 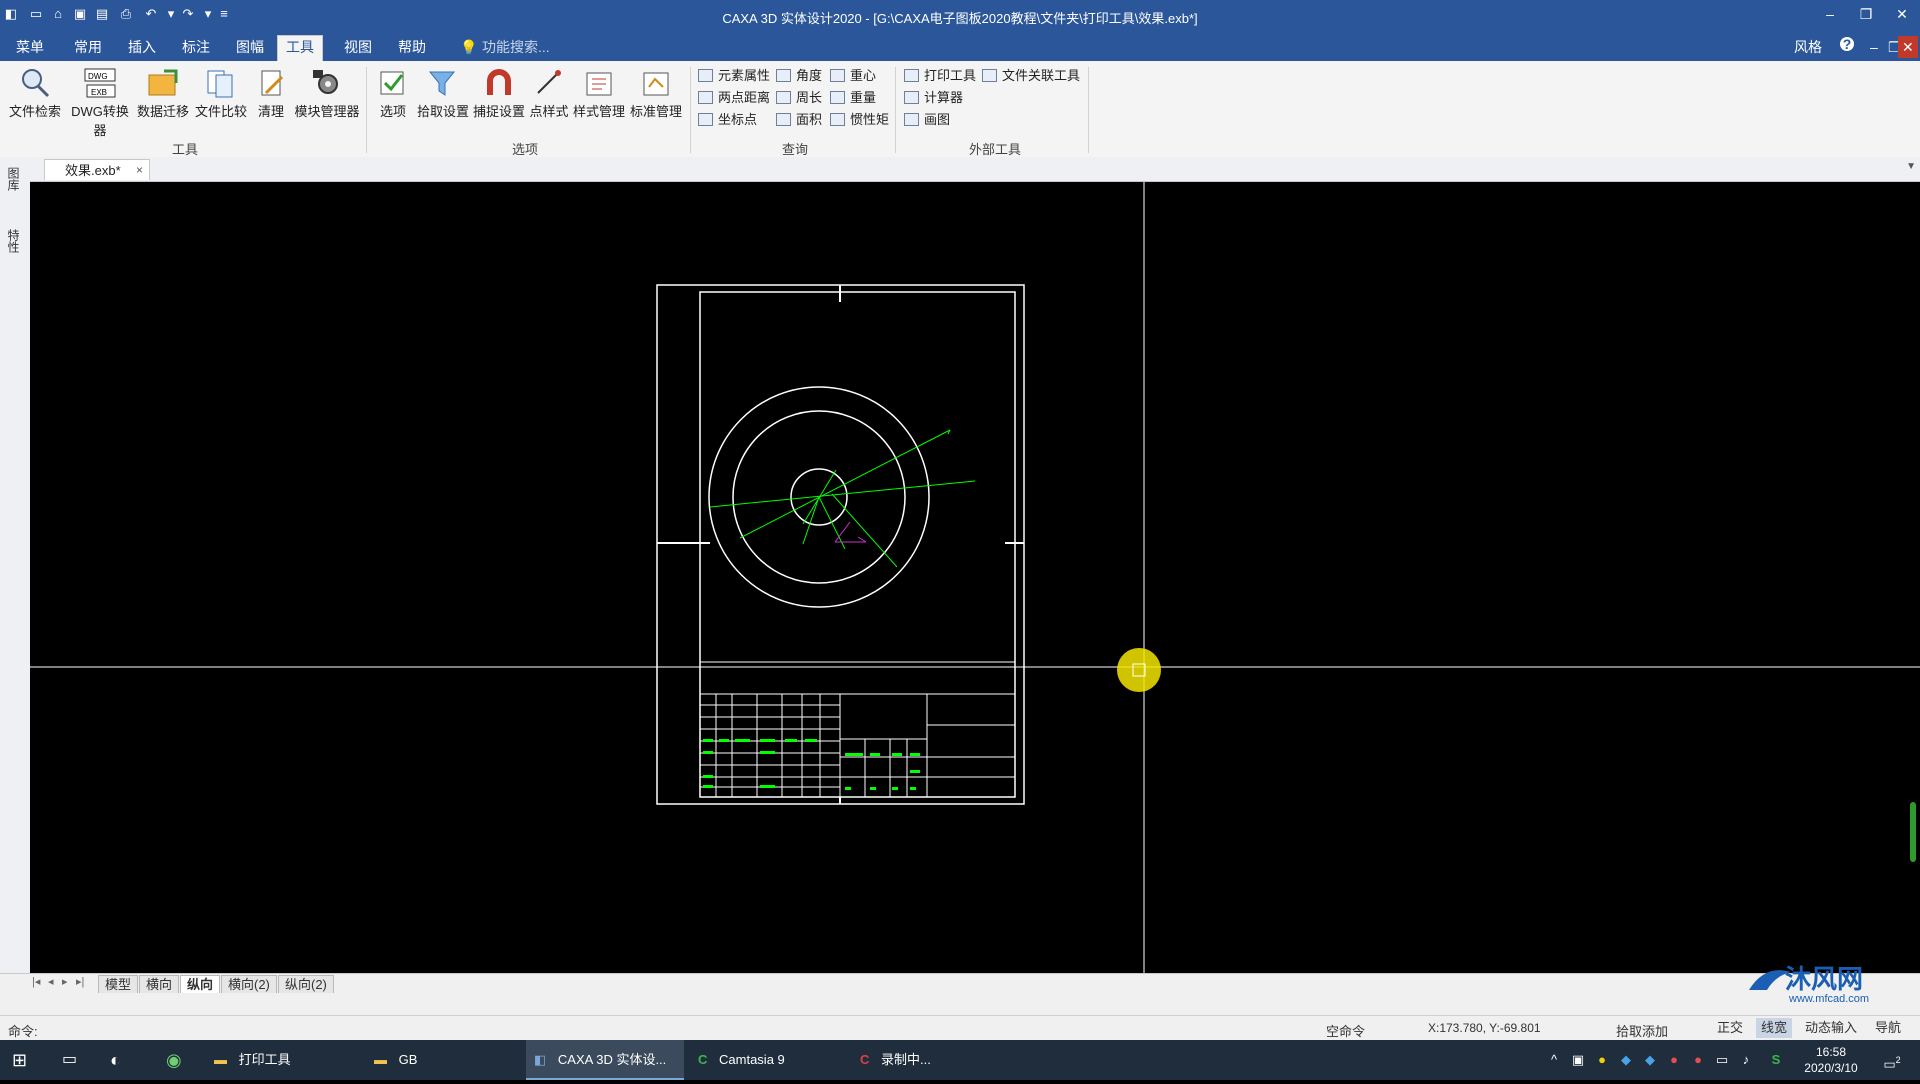 I want to click on area-button: 面积, so click(x=799, y=120).